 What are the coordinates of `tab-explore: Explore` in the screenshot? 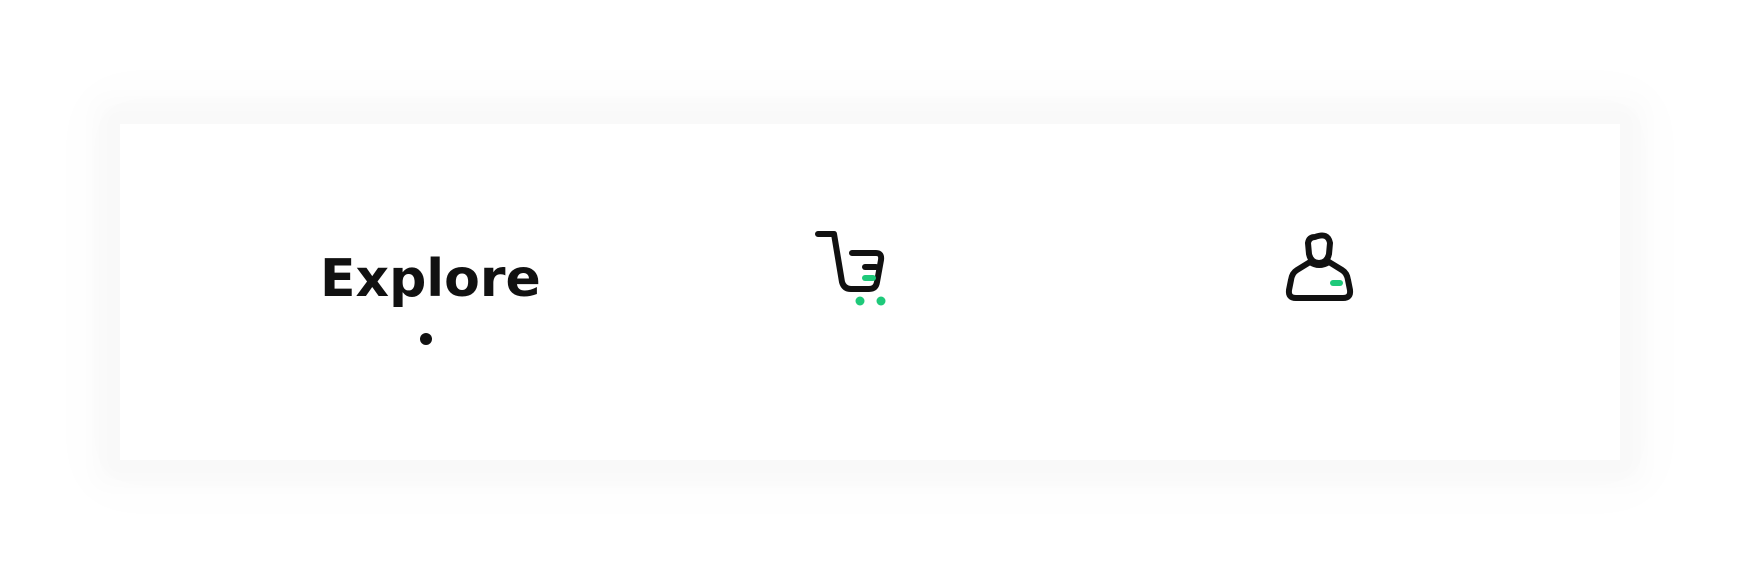 It's located at (430, 292).